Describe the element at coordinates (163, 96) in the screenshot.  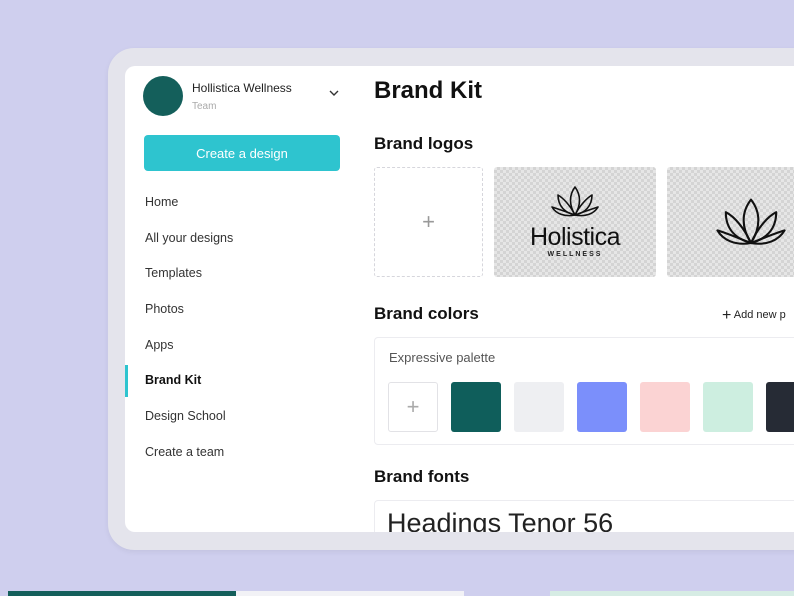
I see `team-avatar` at that location.